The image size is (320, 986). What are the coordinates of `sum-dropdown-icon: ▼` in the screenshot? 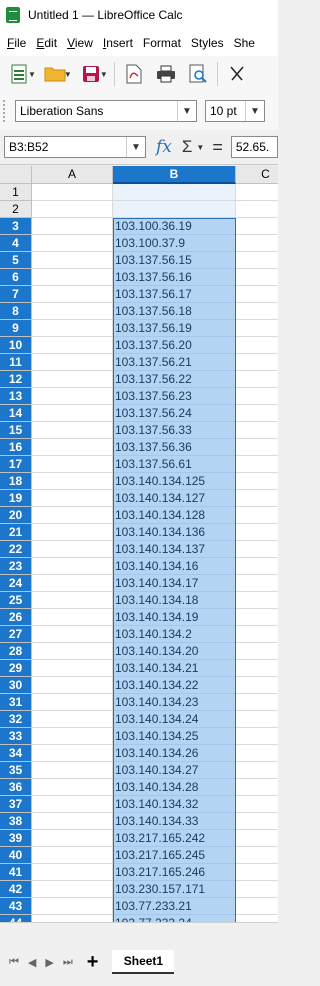 It's located at (200, 147).